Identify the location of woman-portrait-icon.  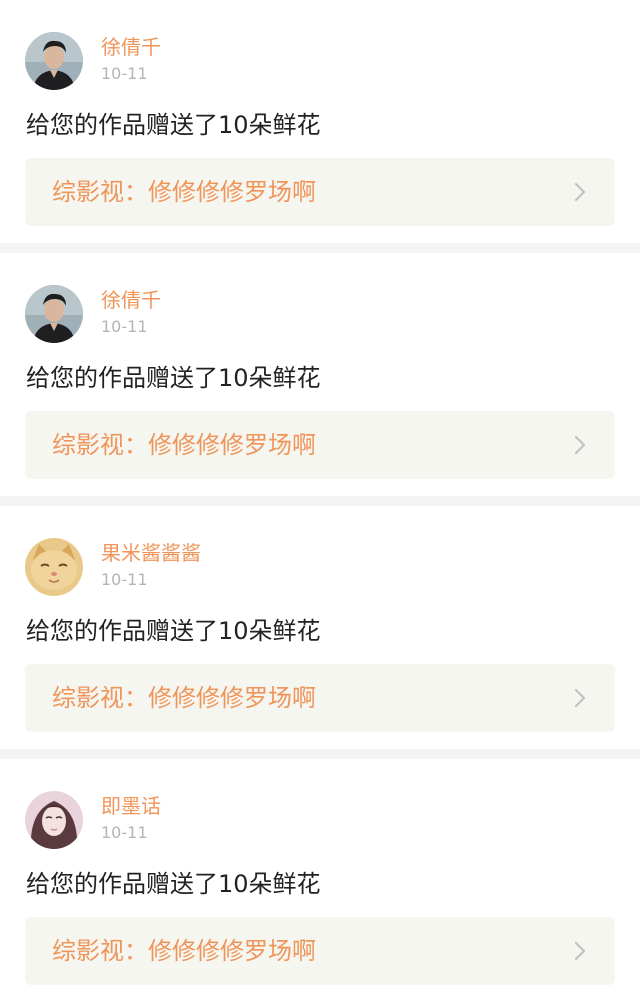
(54, 820).